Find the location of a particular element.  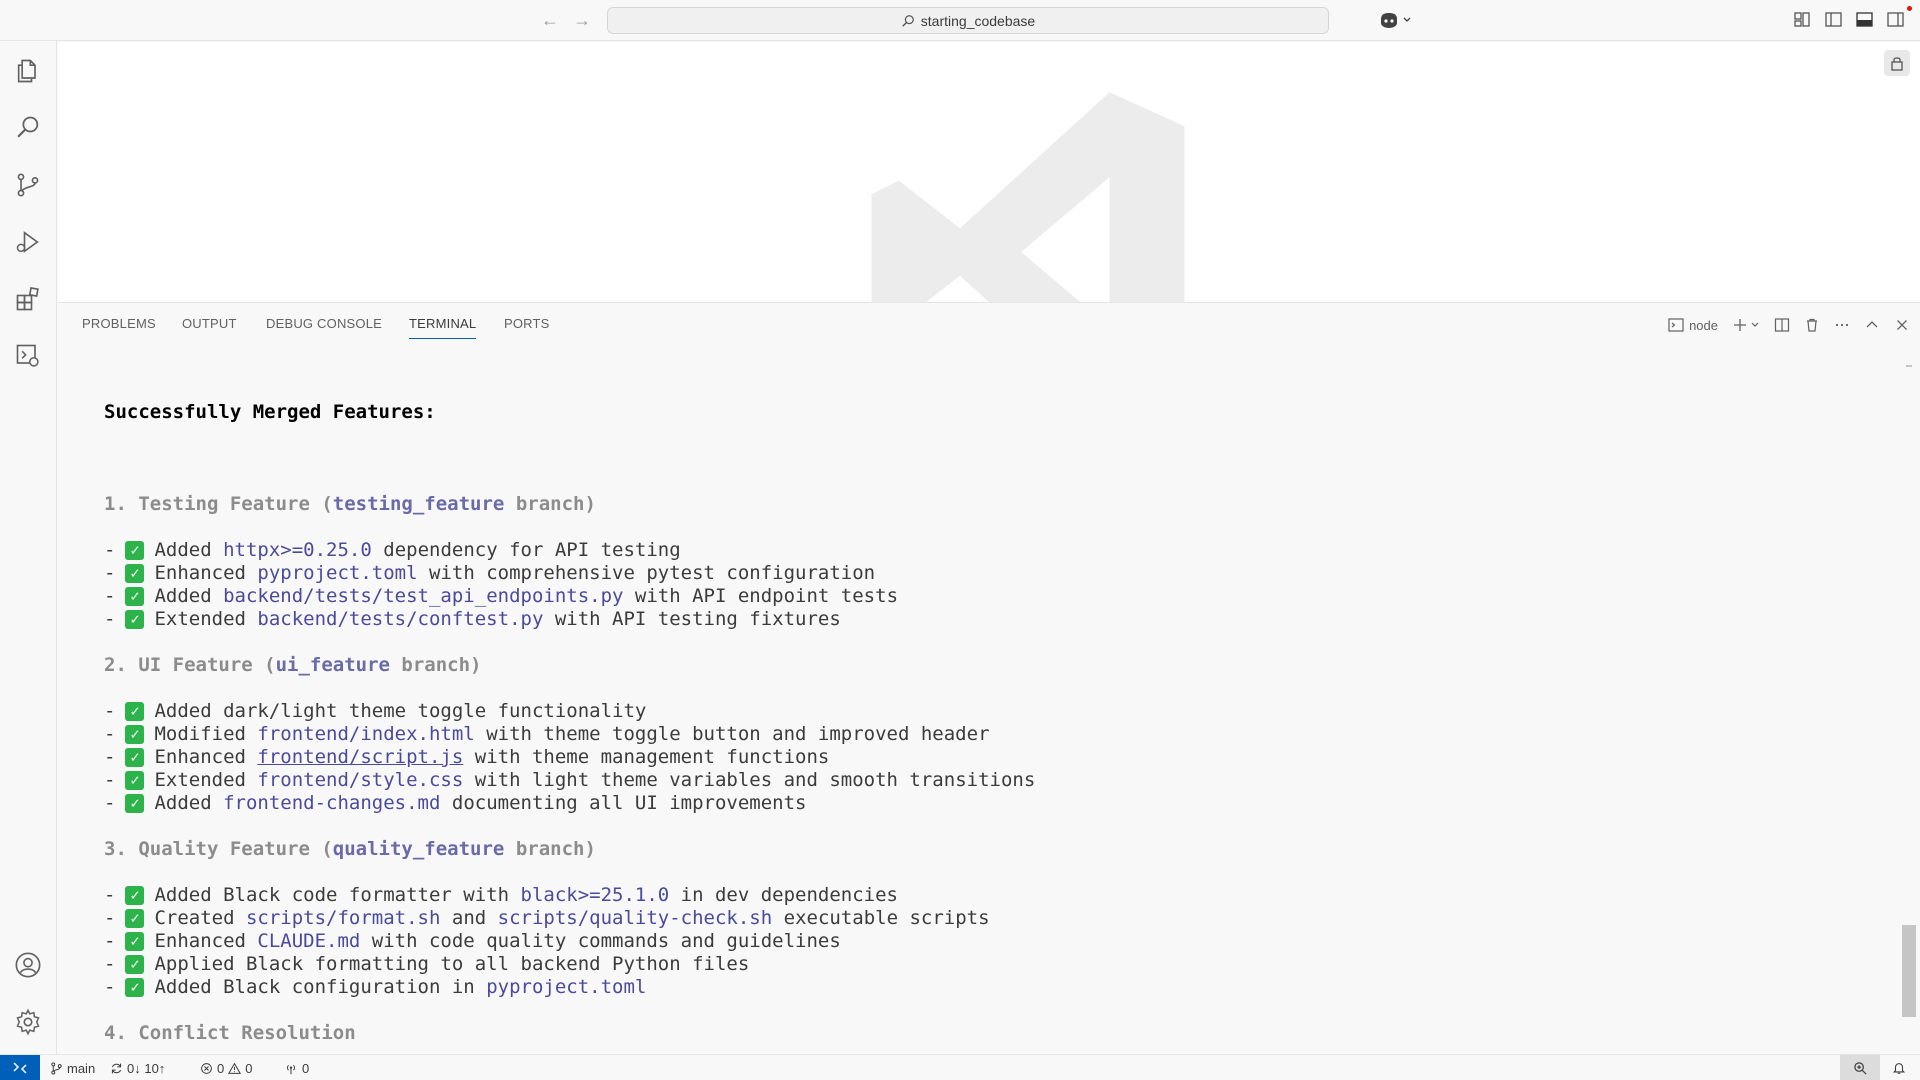

plus-icon is located at coordinates (1740, 325).